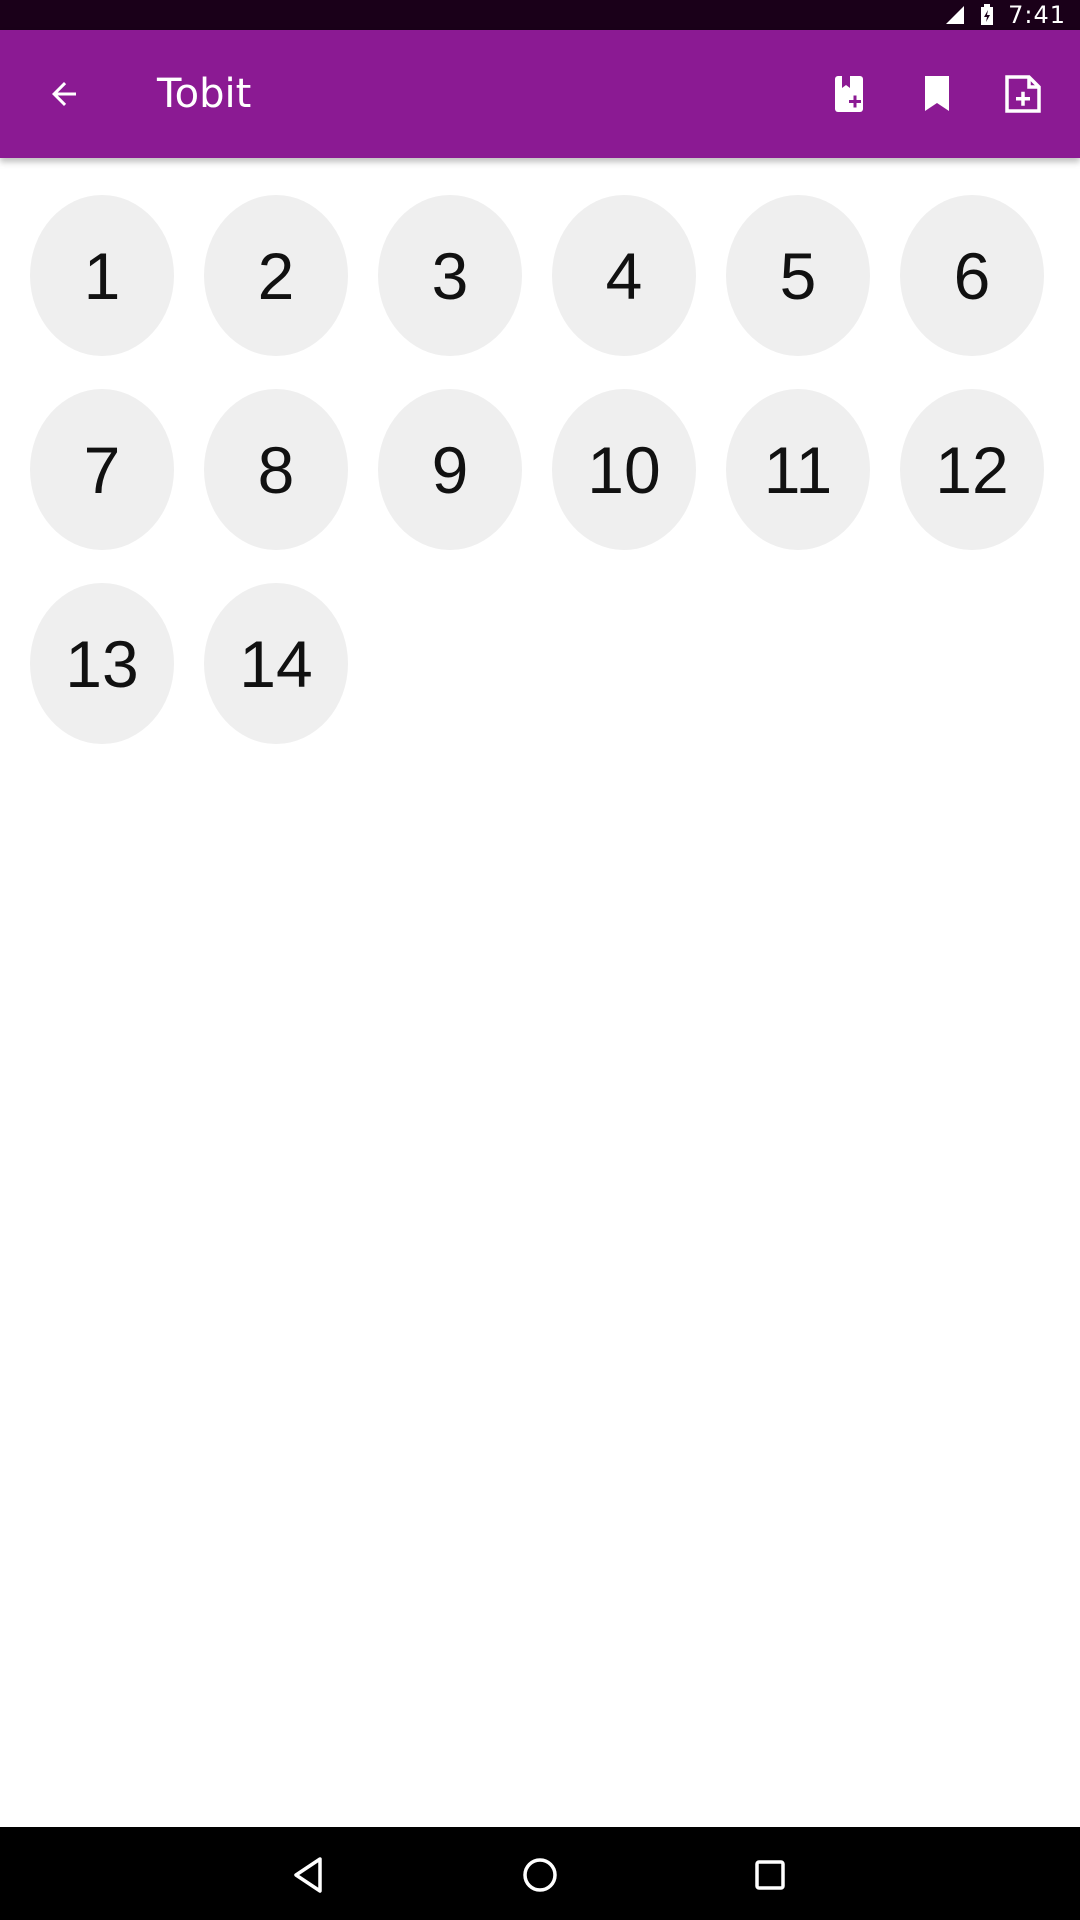 This screenshot has width=1080, height=1920. Describe the element at coordinates (1037, 15) in the screenshot. I see `status-time: 7:41` at that location.